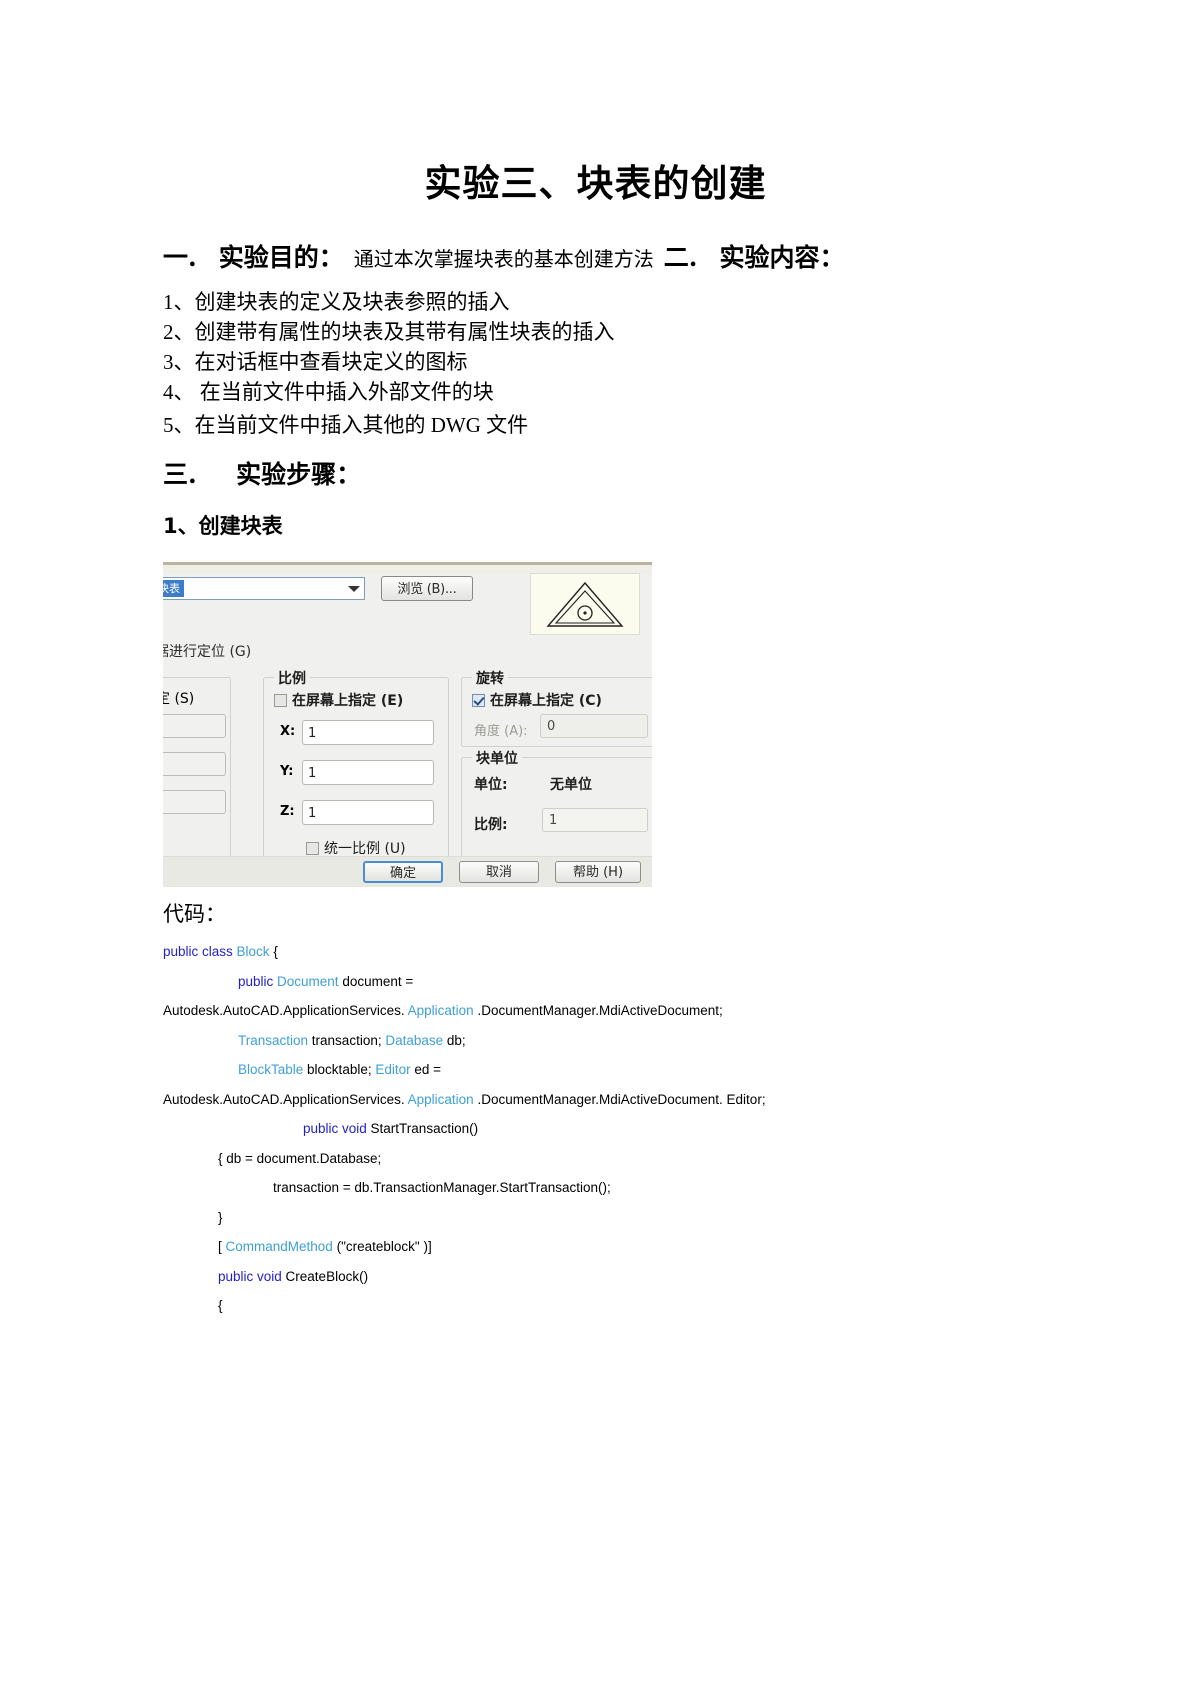 Image resolution: width=1191 pixels, height=1684 pixels. I want to click on scale-y-input: 1, so click(368, 772).